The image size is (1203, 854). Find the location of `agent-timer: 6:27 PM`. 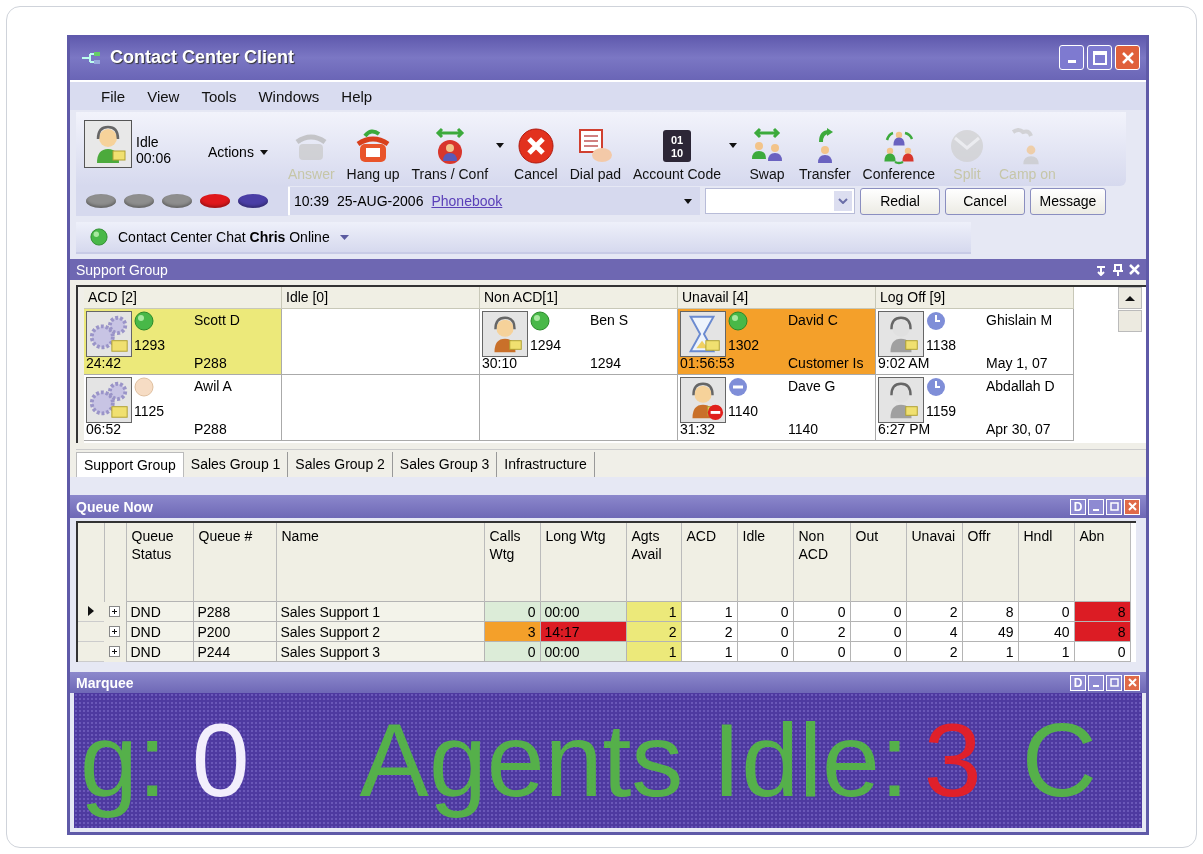

agent-timer: 6:27 PM is located at coordinates (904, 429).